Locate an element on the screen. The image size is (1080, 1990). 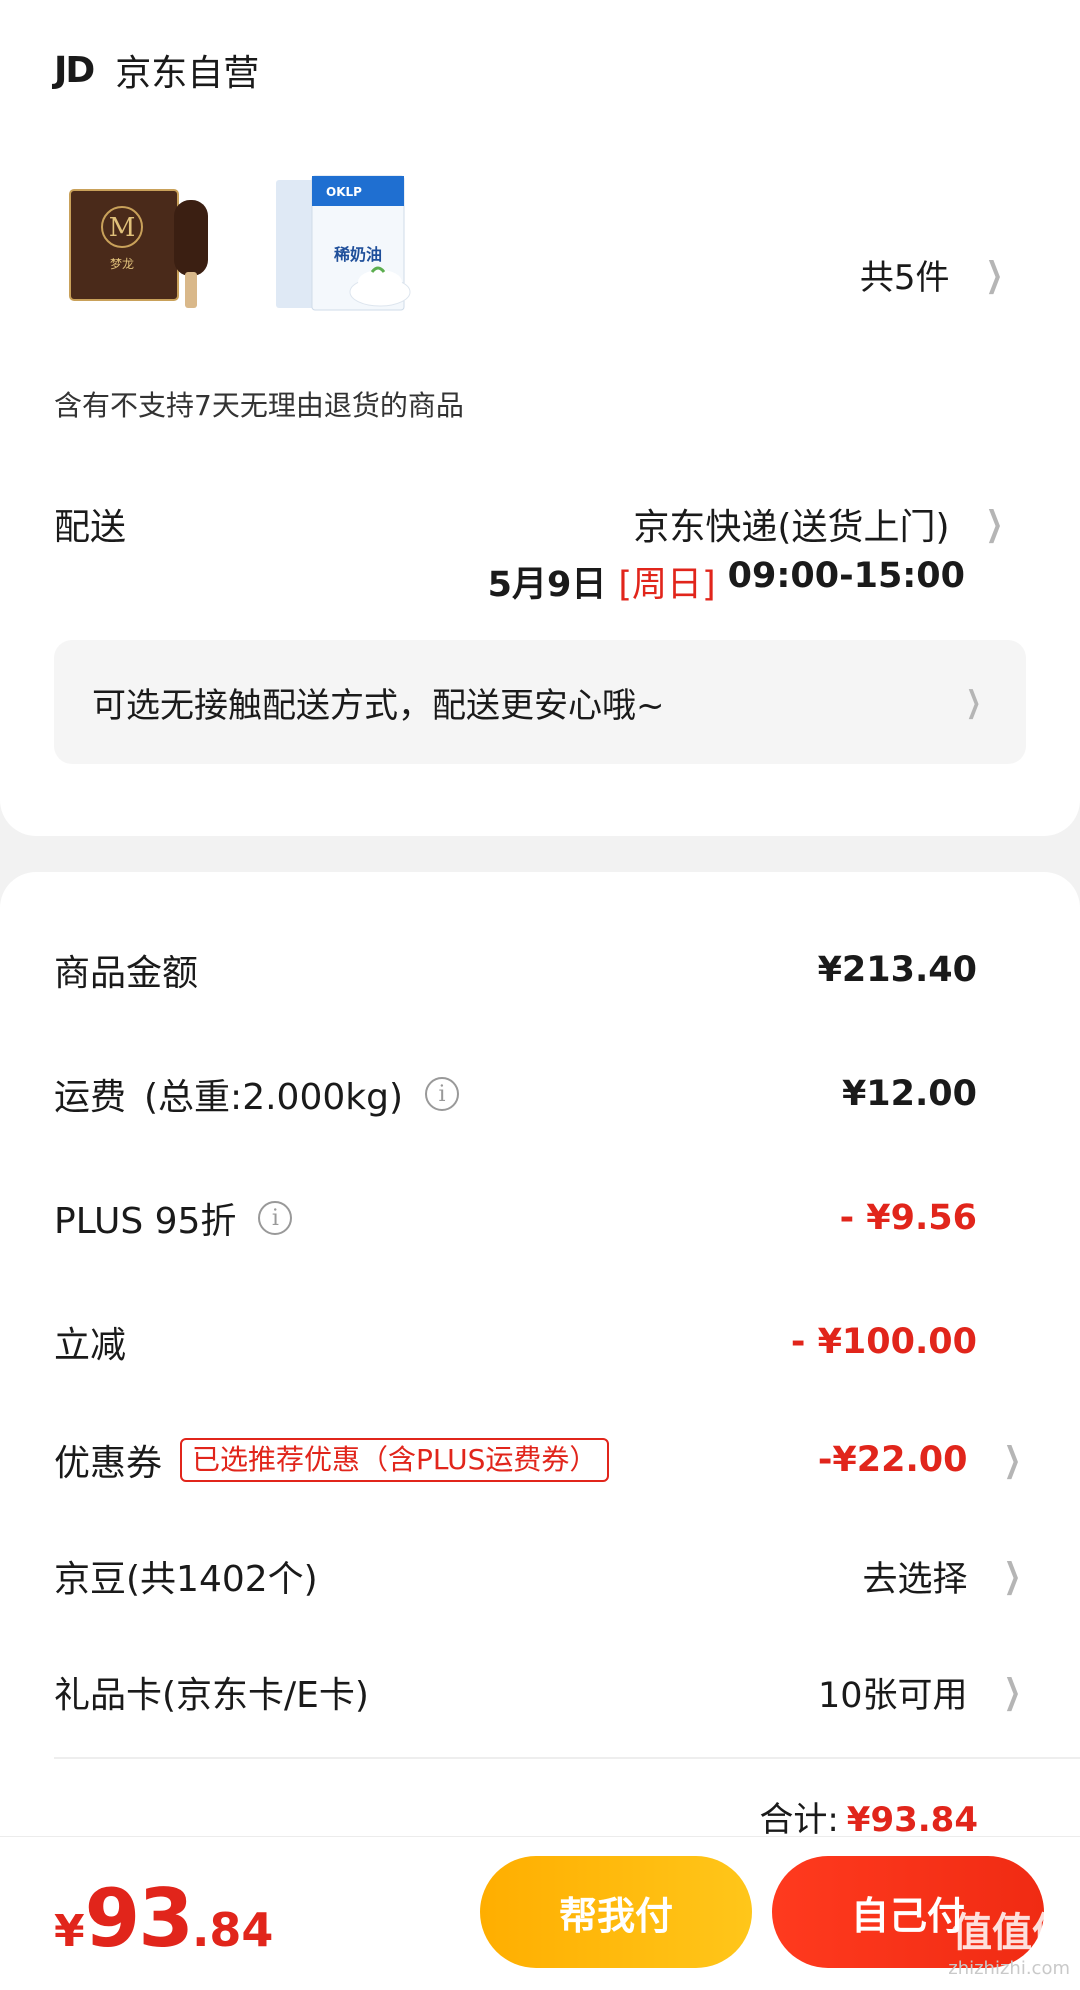
freight-label: 运费 is located at coordinates (90, 1097).